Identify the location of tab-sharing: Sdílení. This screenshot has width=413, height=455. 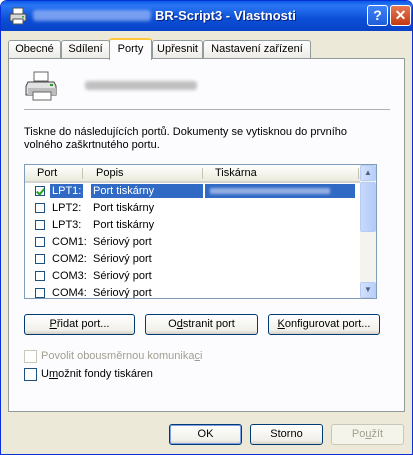
(85, 49).